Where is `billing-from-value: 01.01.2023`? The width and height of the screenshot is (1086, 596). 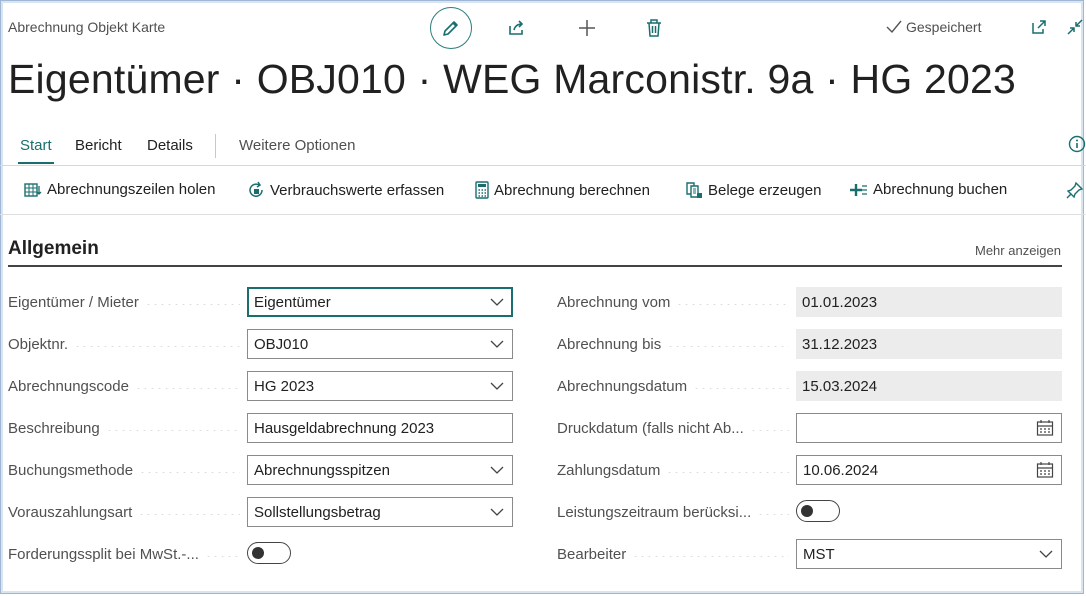
billing-from-value: 01.01.2023 is located at coordinates (840, 302).